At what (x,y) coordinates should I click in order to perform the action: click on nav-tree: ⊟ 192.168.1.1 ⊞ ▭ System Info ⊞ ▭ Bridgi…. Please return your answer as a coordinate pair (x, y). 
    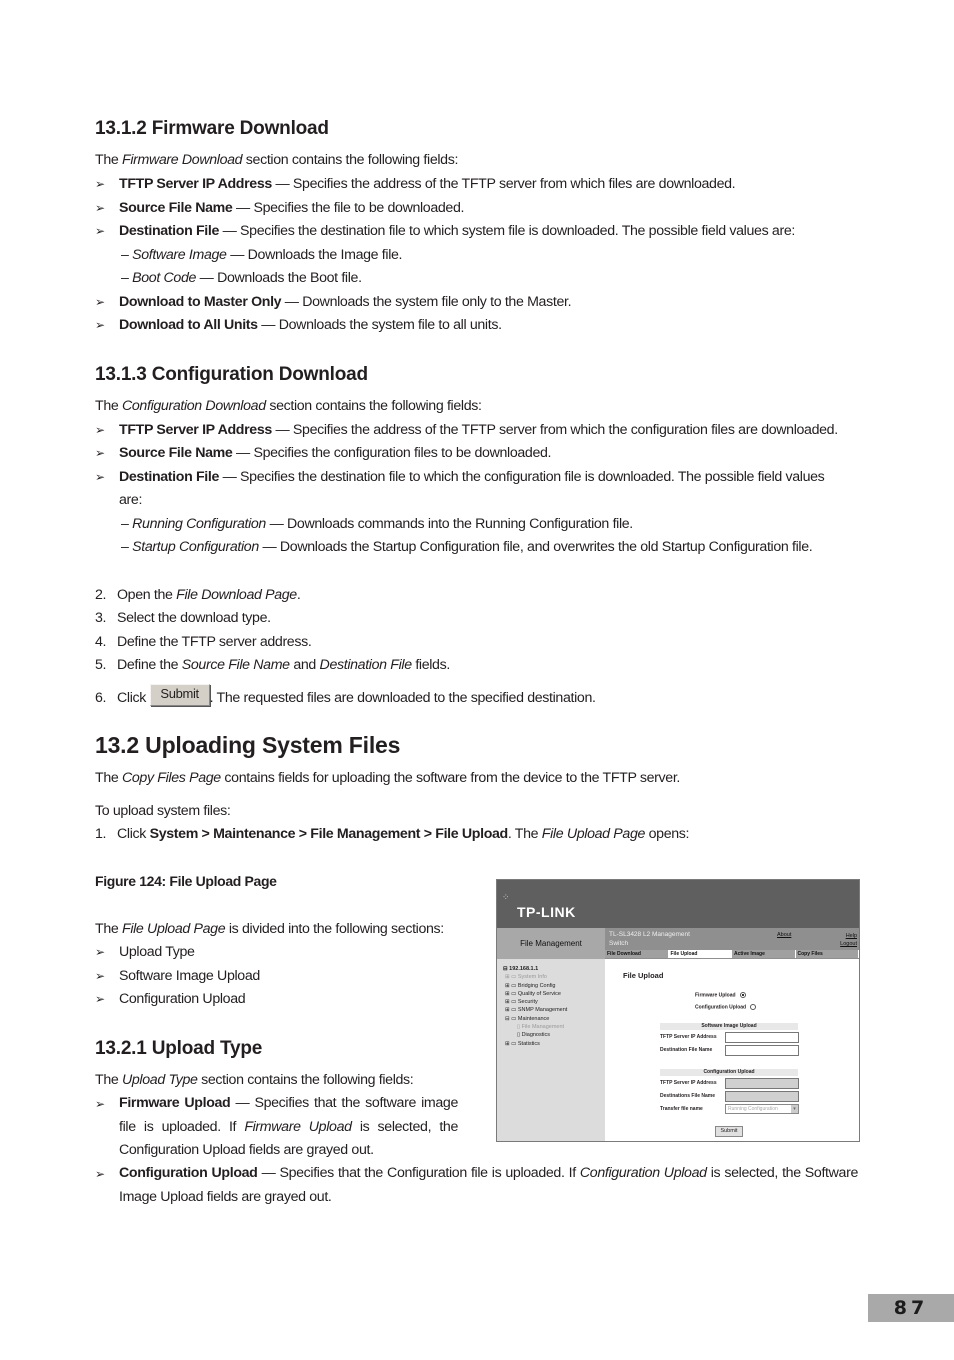
    Looking at the image, I should click on (551, 1050).